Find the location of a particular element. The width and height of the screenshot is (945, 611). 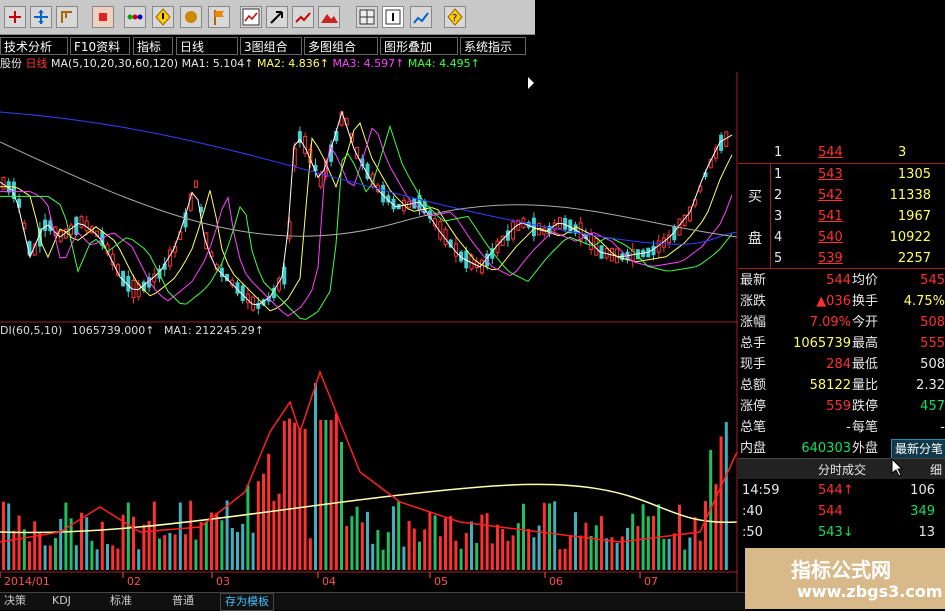

arrow-icon is located at coordinates (277, 17).